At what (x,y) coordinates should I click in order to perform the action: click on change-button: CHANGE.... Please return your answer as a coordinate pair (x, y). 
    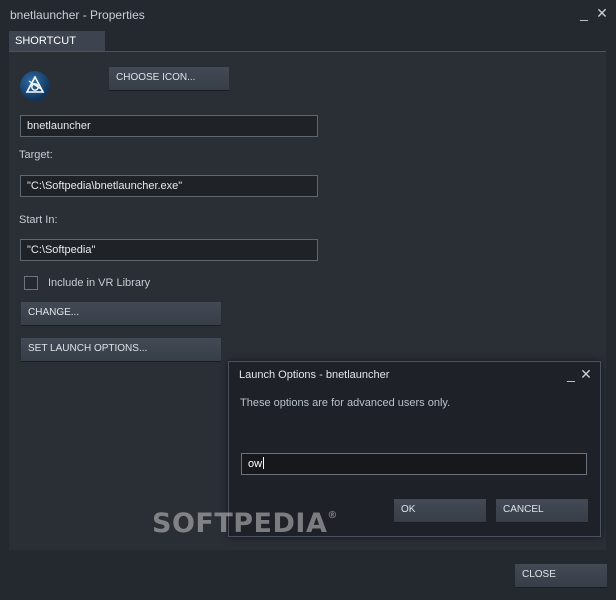
    Looking at the image, I should click on (121, 313).